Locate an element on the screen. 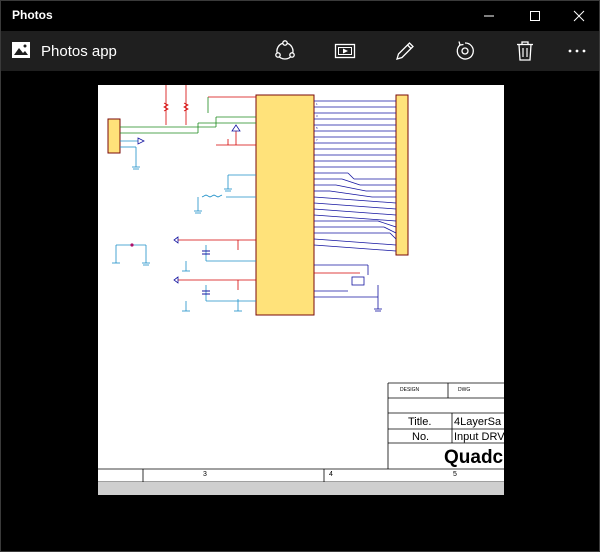  share-icon is located at coordinates (285, 50).